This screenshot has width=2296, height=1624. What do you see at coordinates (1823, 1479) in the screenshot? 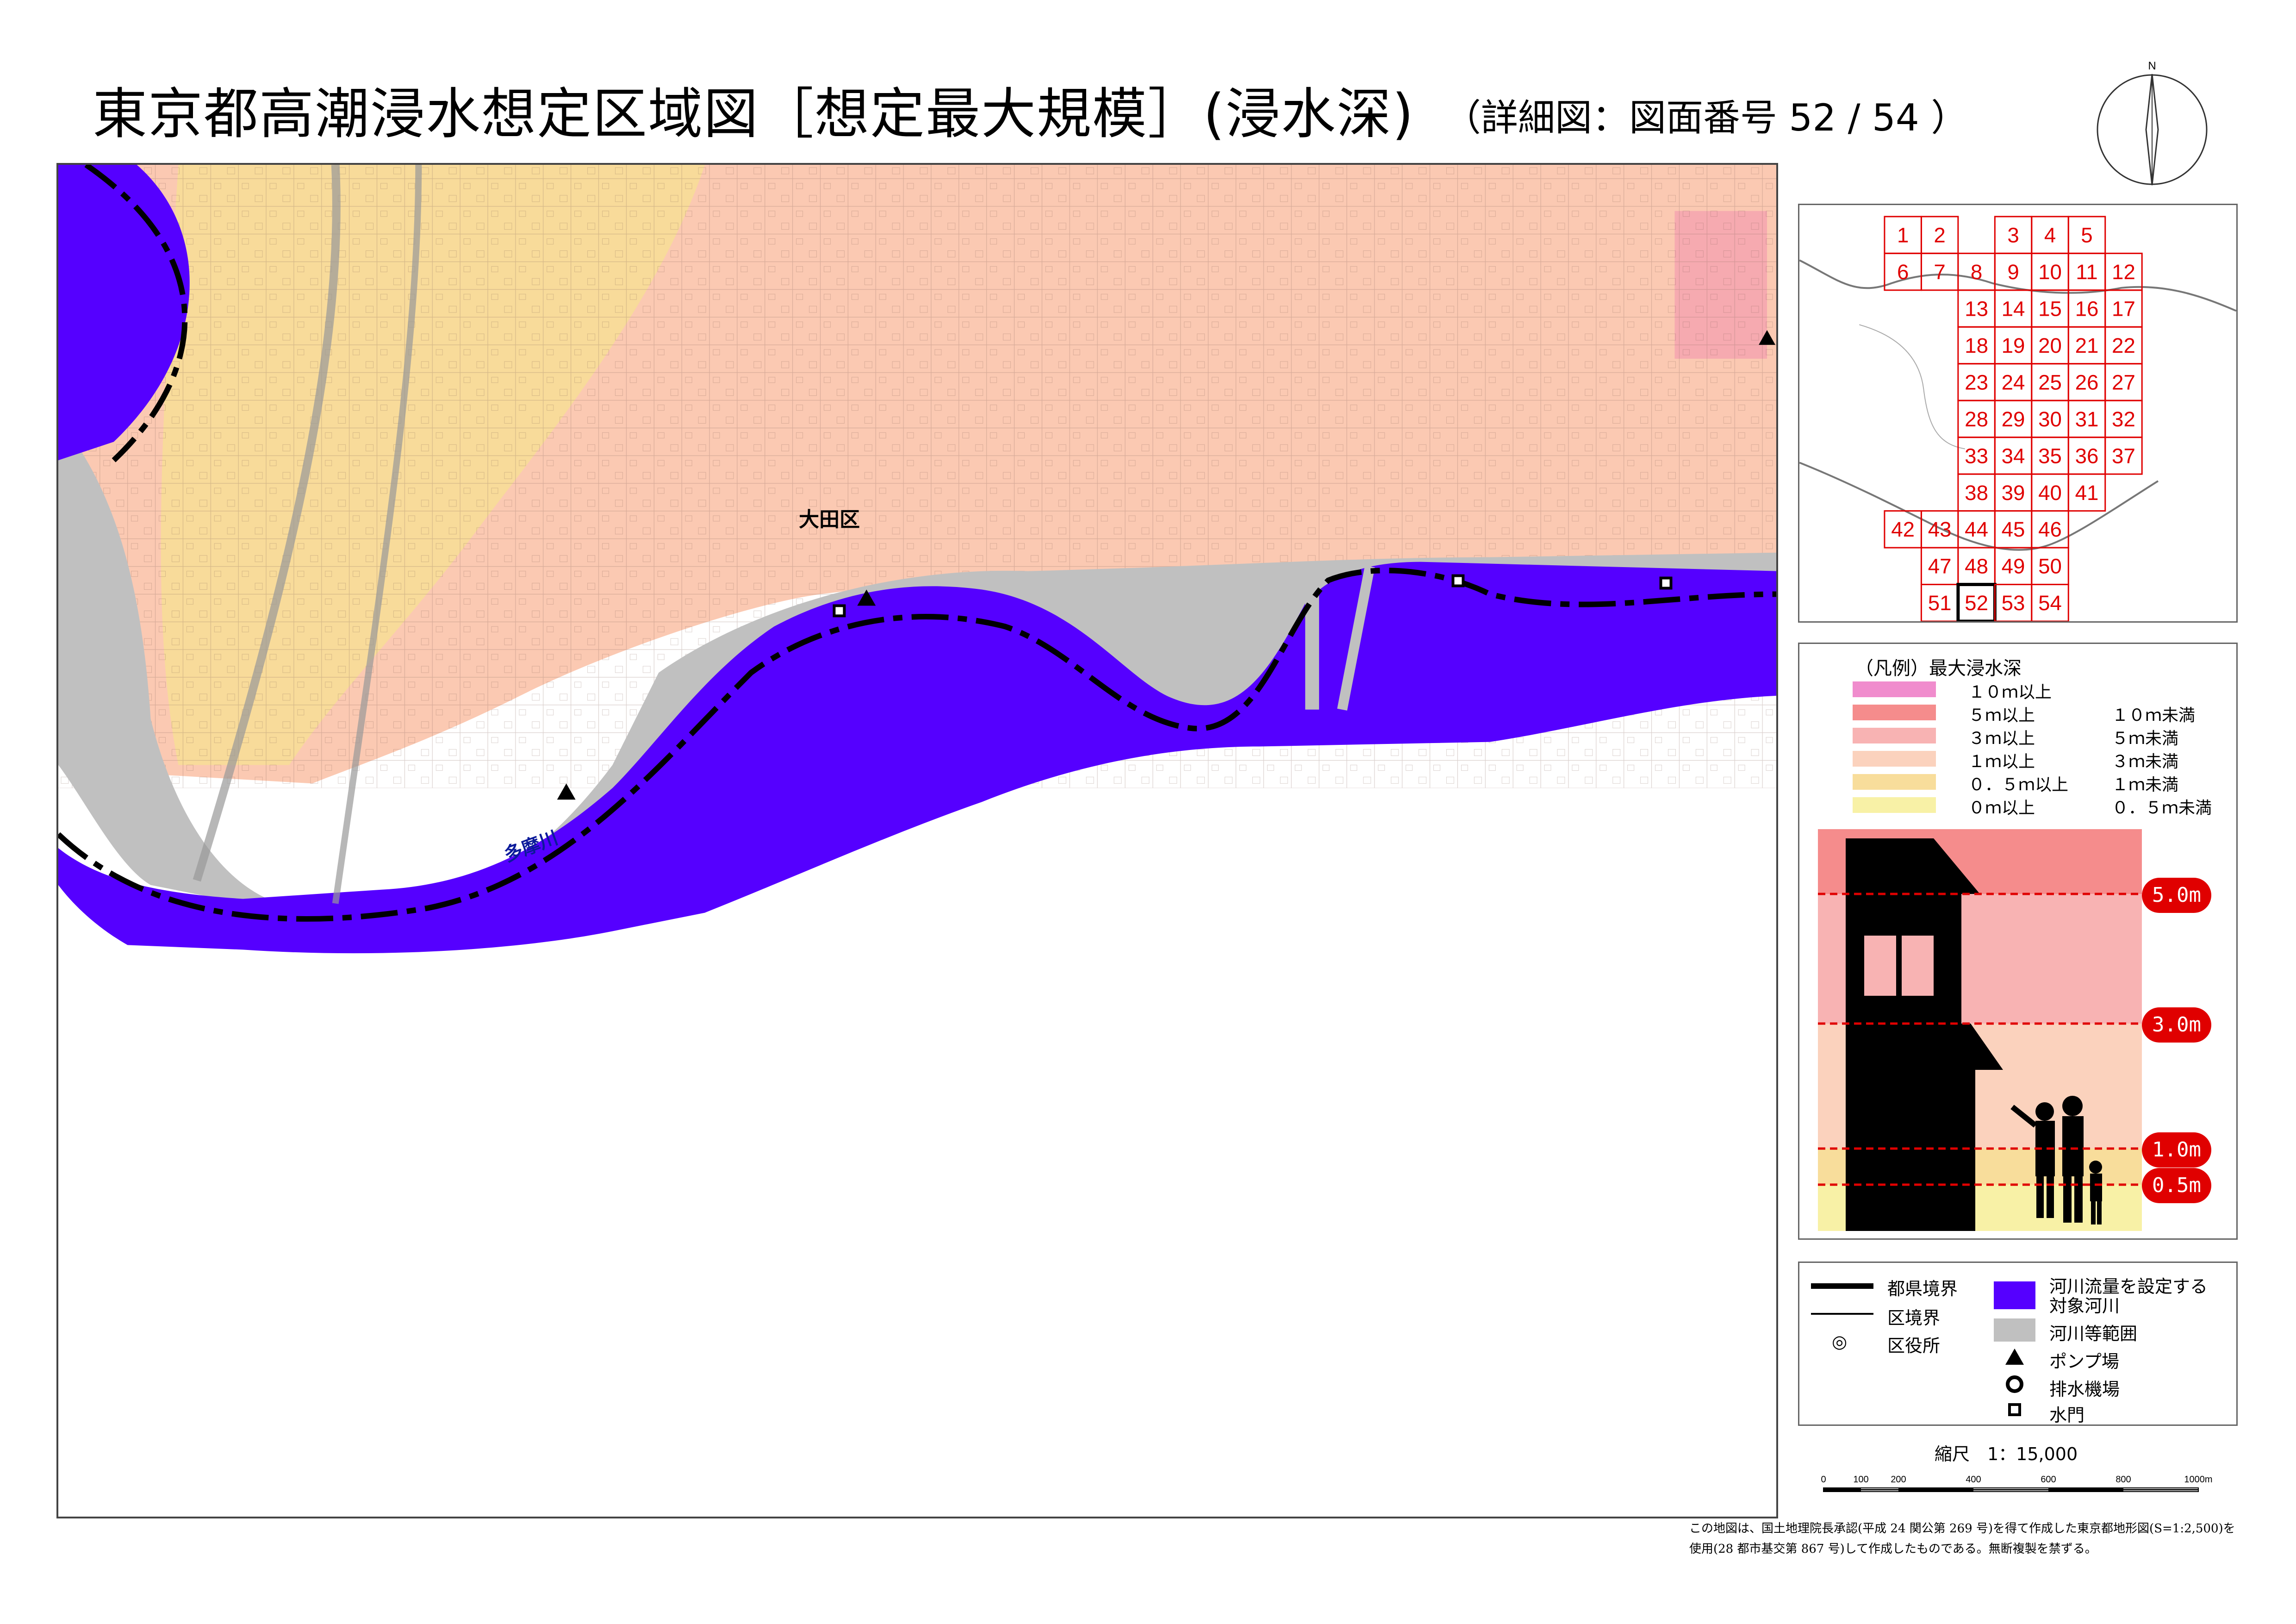
I see `scale-tick: 0` at bounding box center [1823, 1479].